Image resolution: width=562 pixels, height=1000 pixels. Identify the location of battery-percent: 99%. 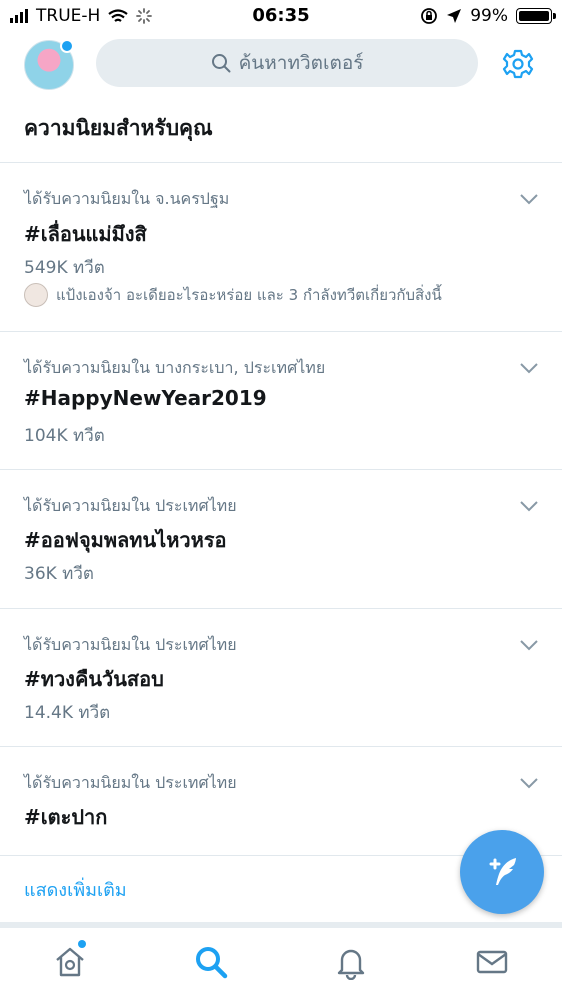
(489, 16).